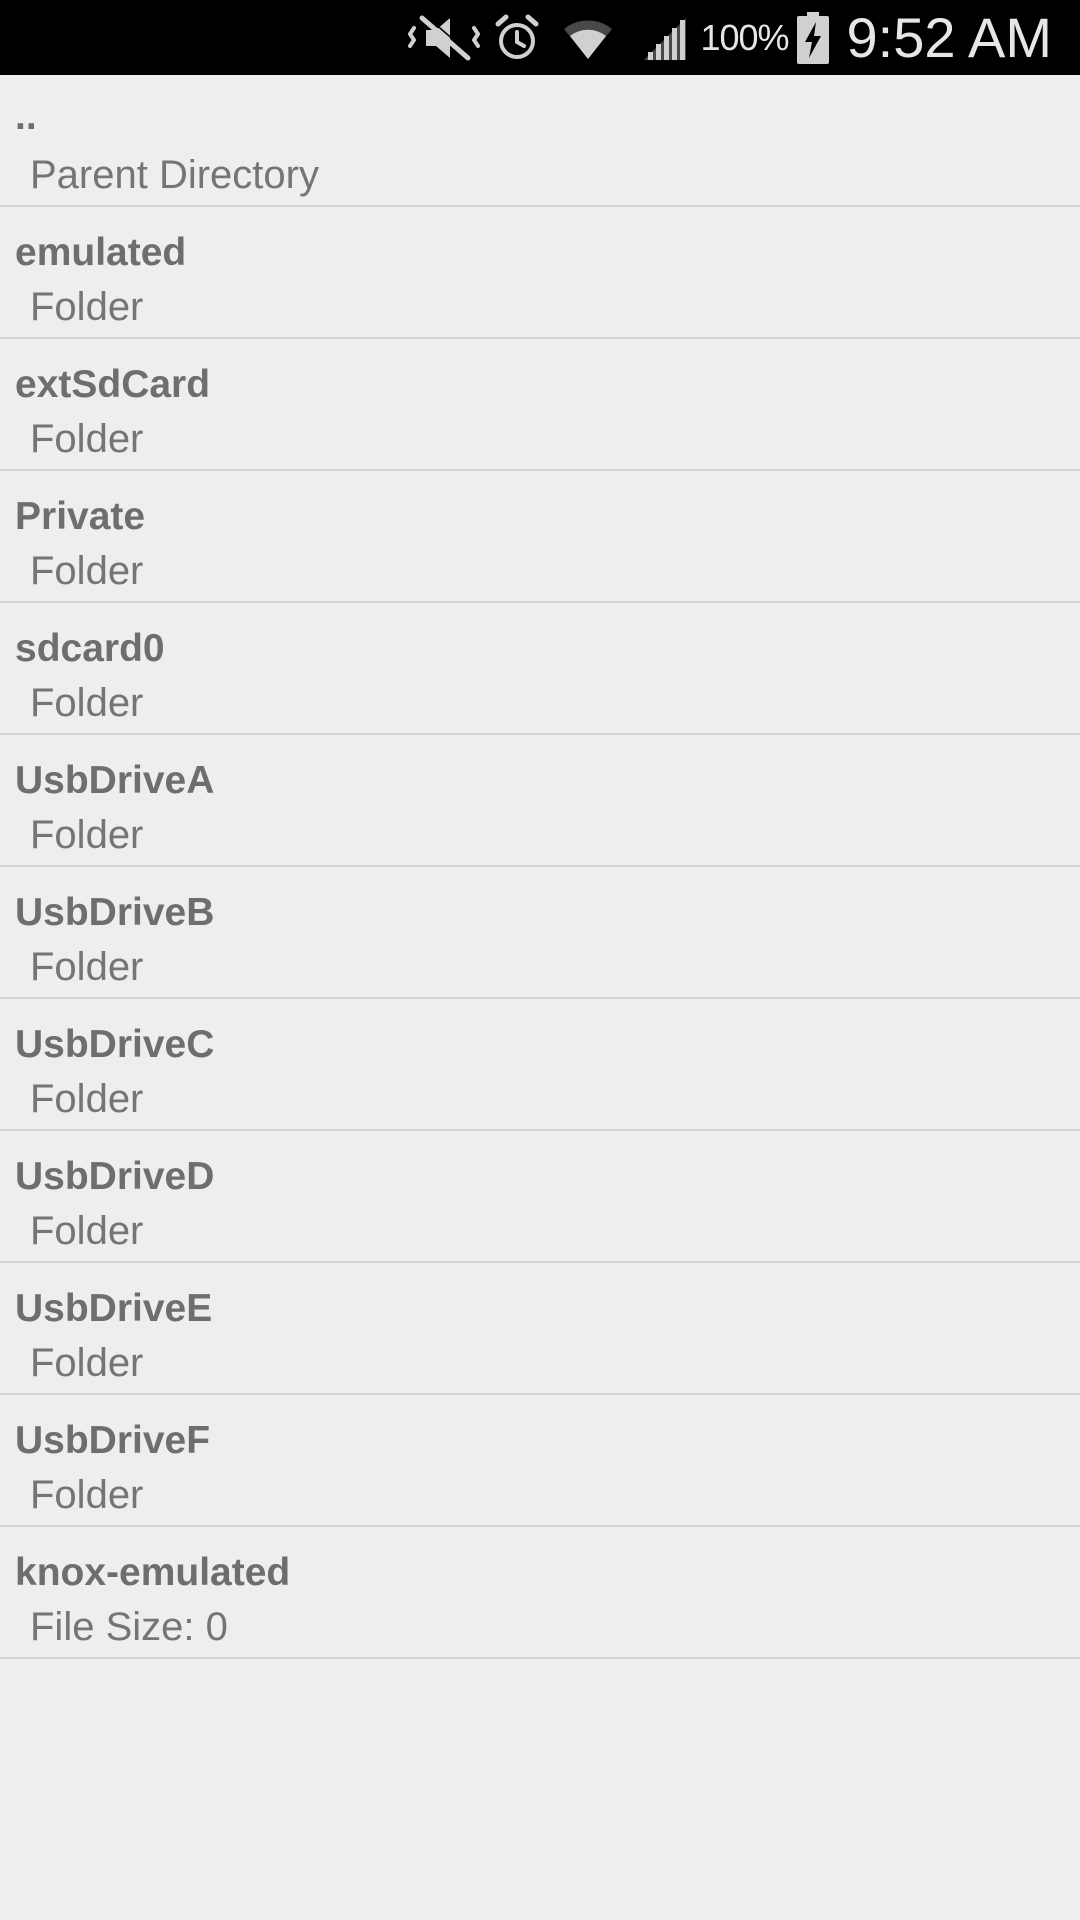 The image size is (1080, 1920). What do you see at coordinates (517, 38) in the screenshot?
I see `alarm-icon` at bounding box center [517, 38].